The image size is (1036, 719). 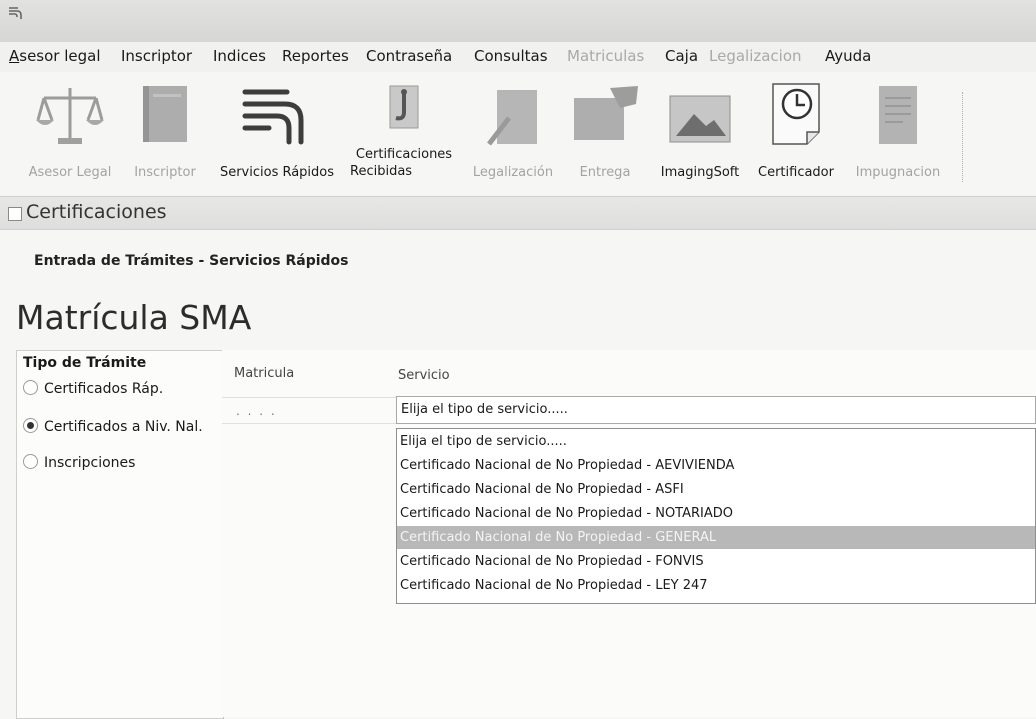 What do you see at coordinates (629, 374) in the screenshot?
I see `grid-header: Matricula Servicio` at bounding box center [629, 374].